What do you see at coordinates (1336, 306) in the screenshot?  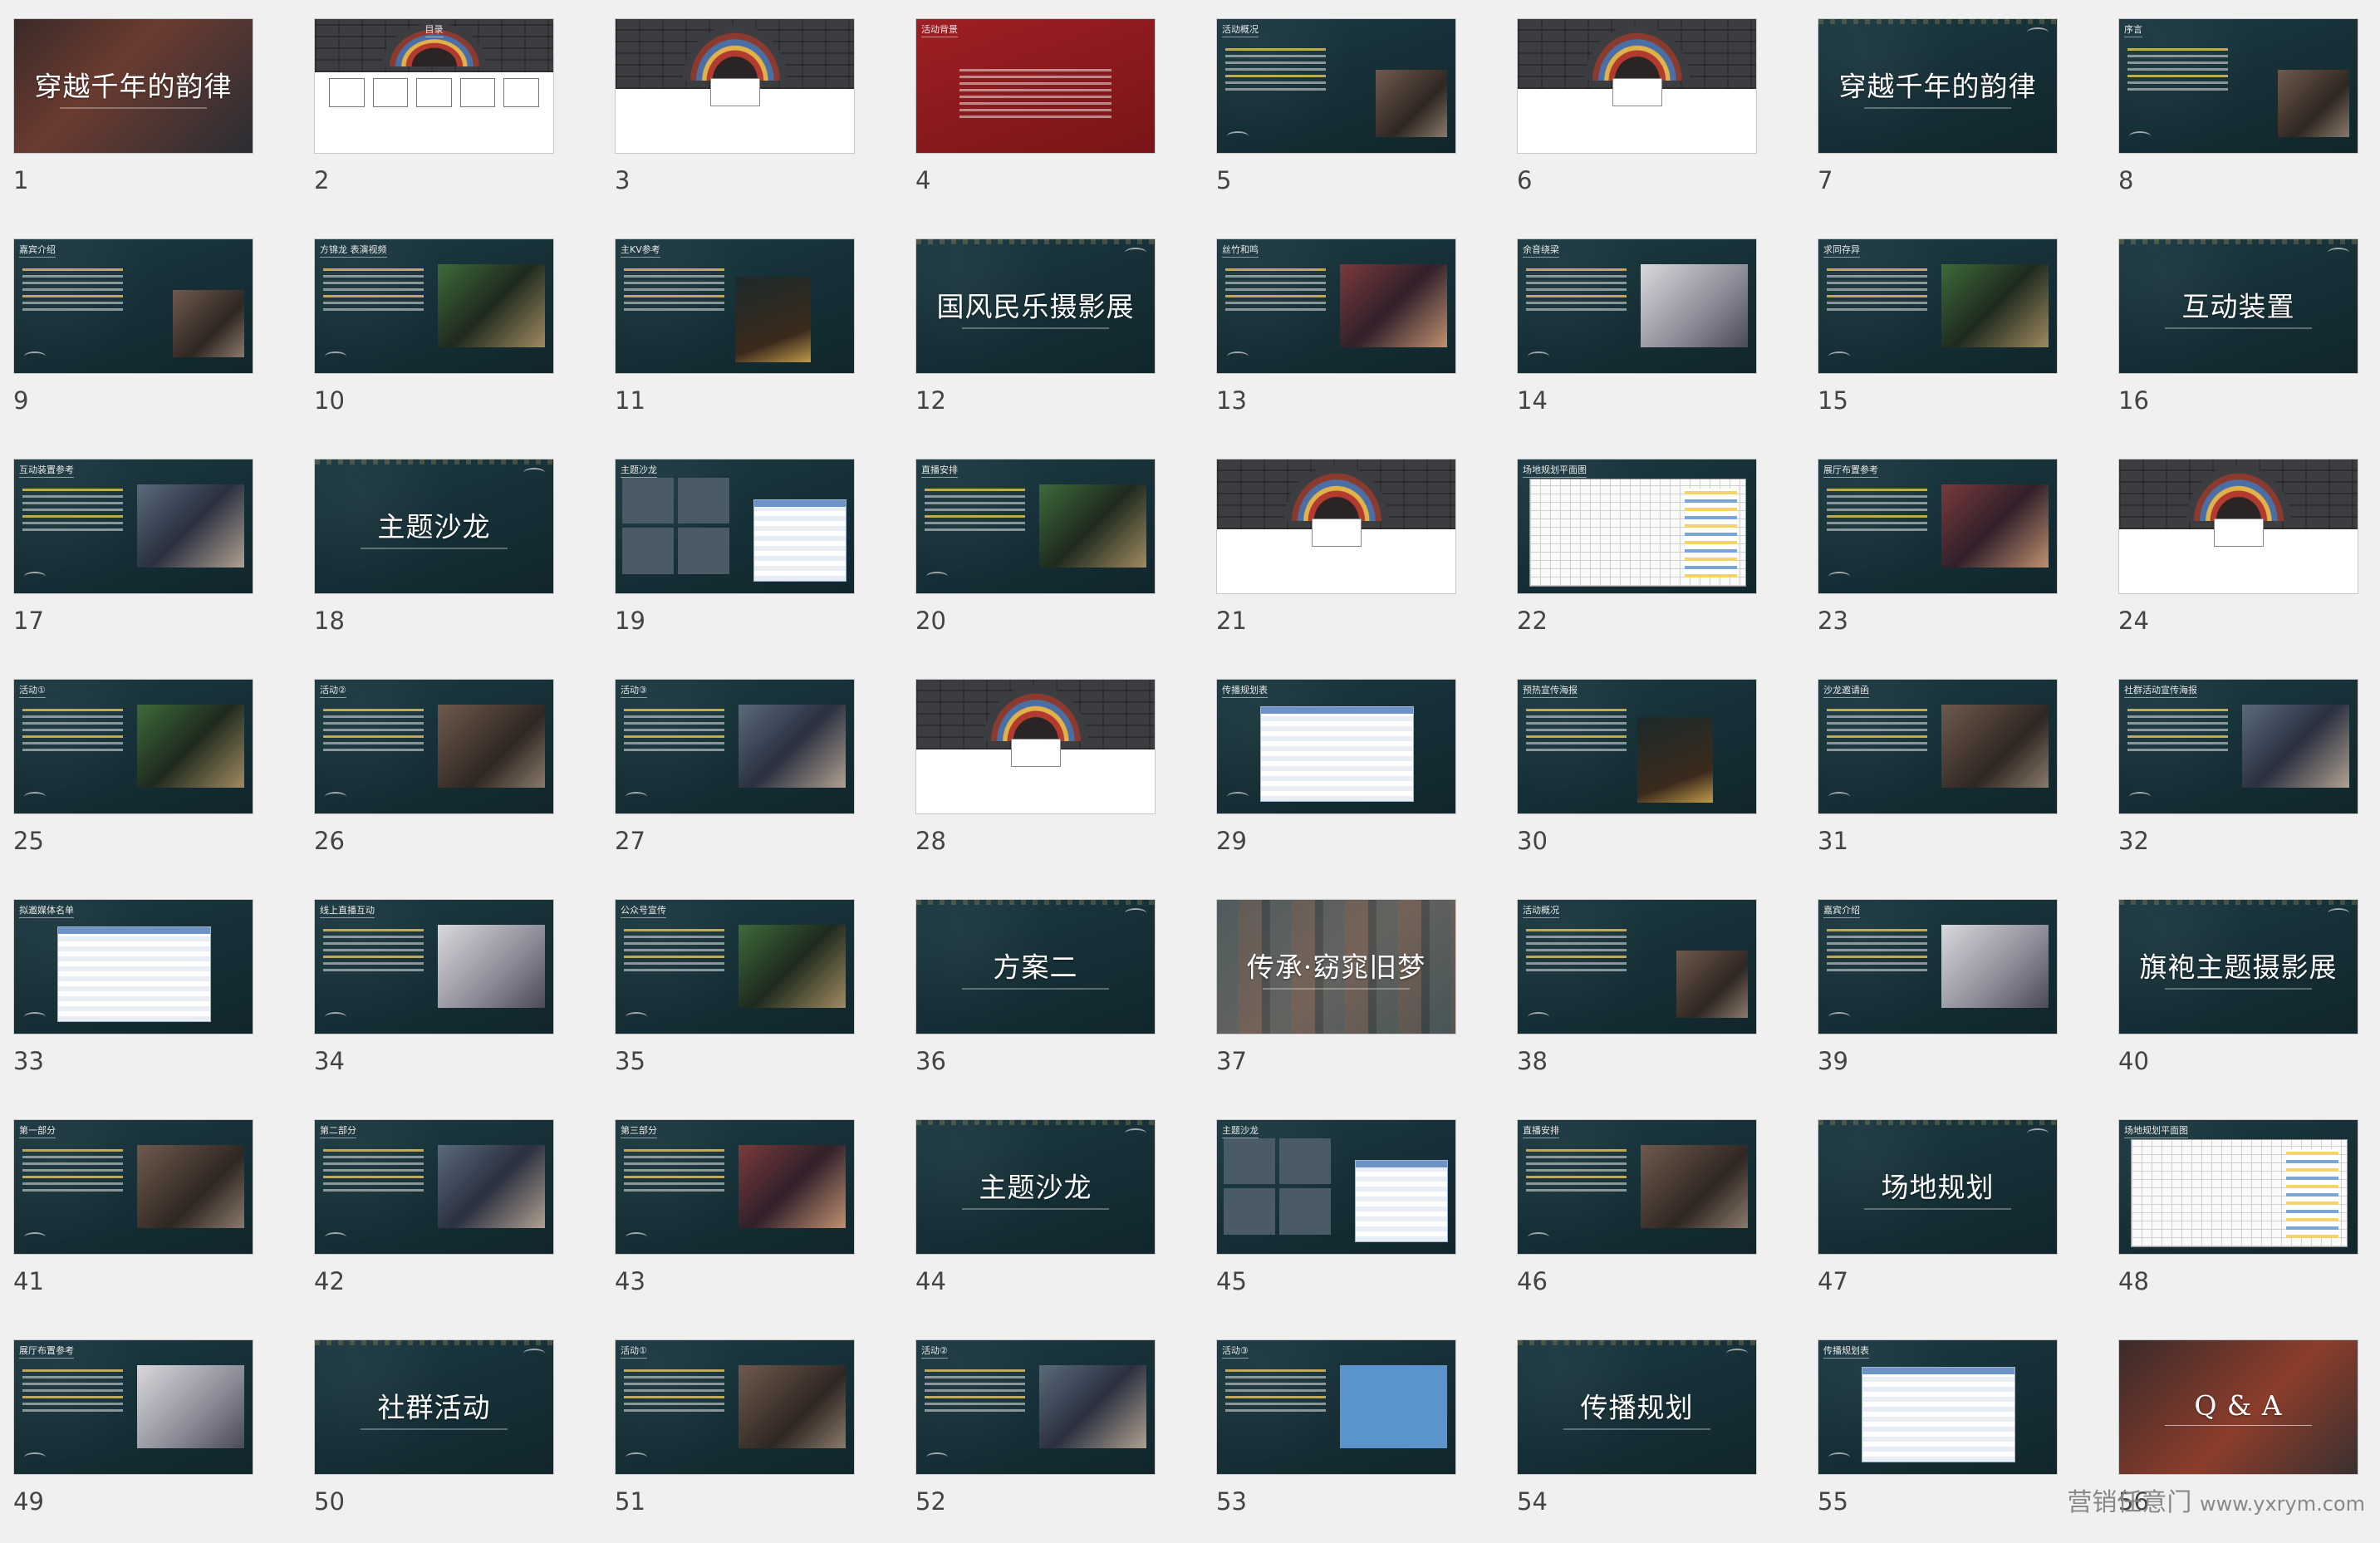 I see `slide-thumbnail: 丝竹和鸣` at bounding box center [1336, 306].